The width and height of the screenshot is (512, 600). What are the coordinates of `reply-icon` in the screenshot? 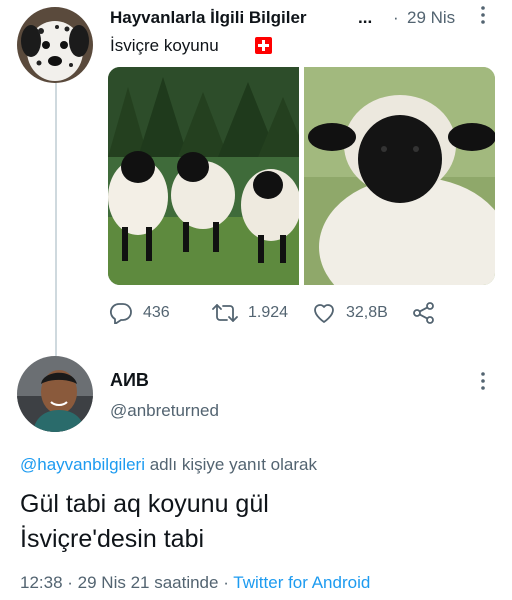 It's located at (120, 313).